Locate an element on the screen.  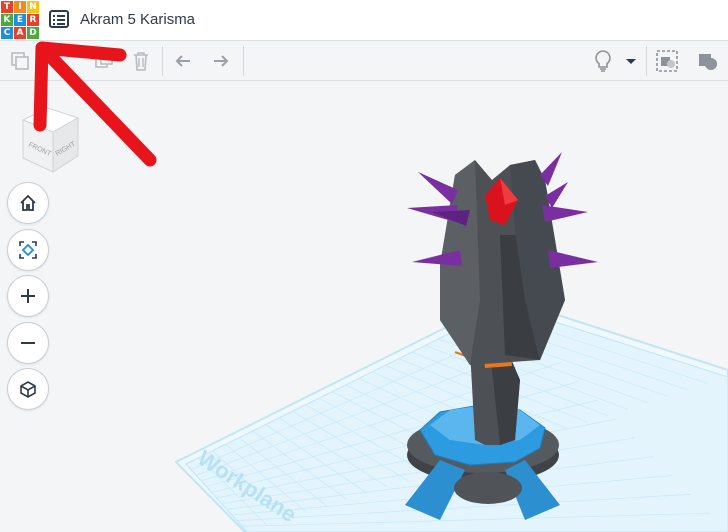
tinkercad-logo: TIN KER CAD is located at coordinates (20, 20).